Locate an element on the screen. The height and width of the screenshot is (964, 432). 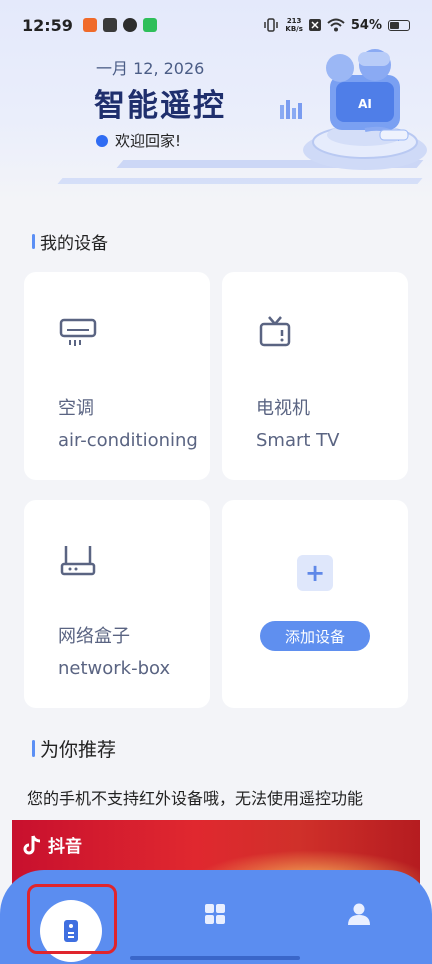
network-speed-value: 213 is located at coordinates (294, 21).